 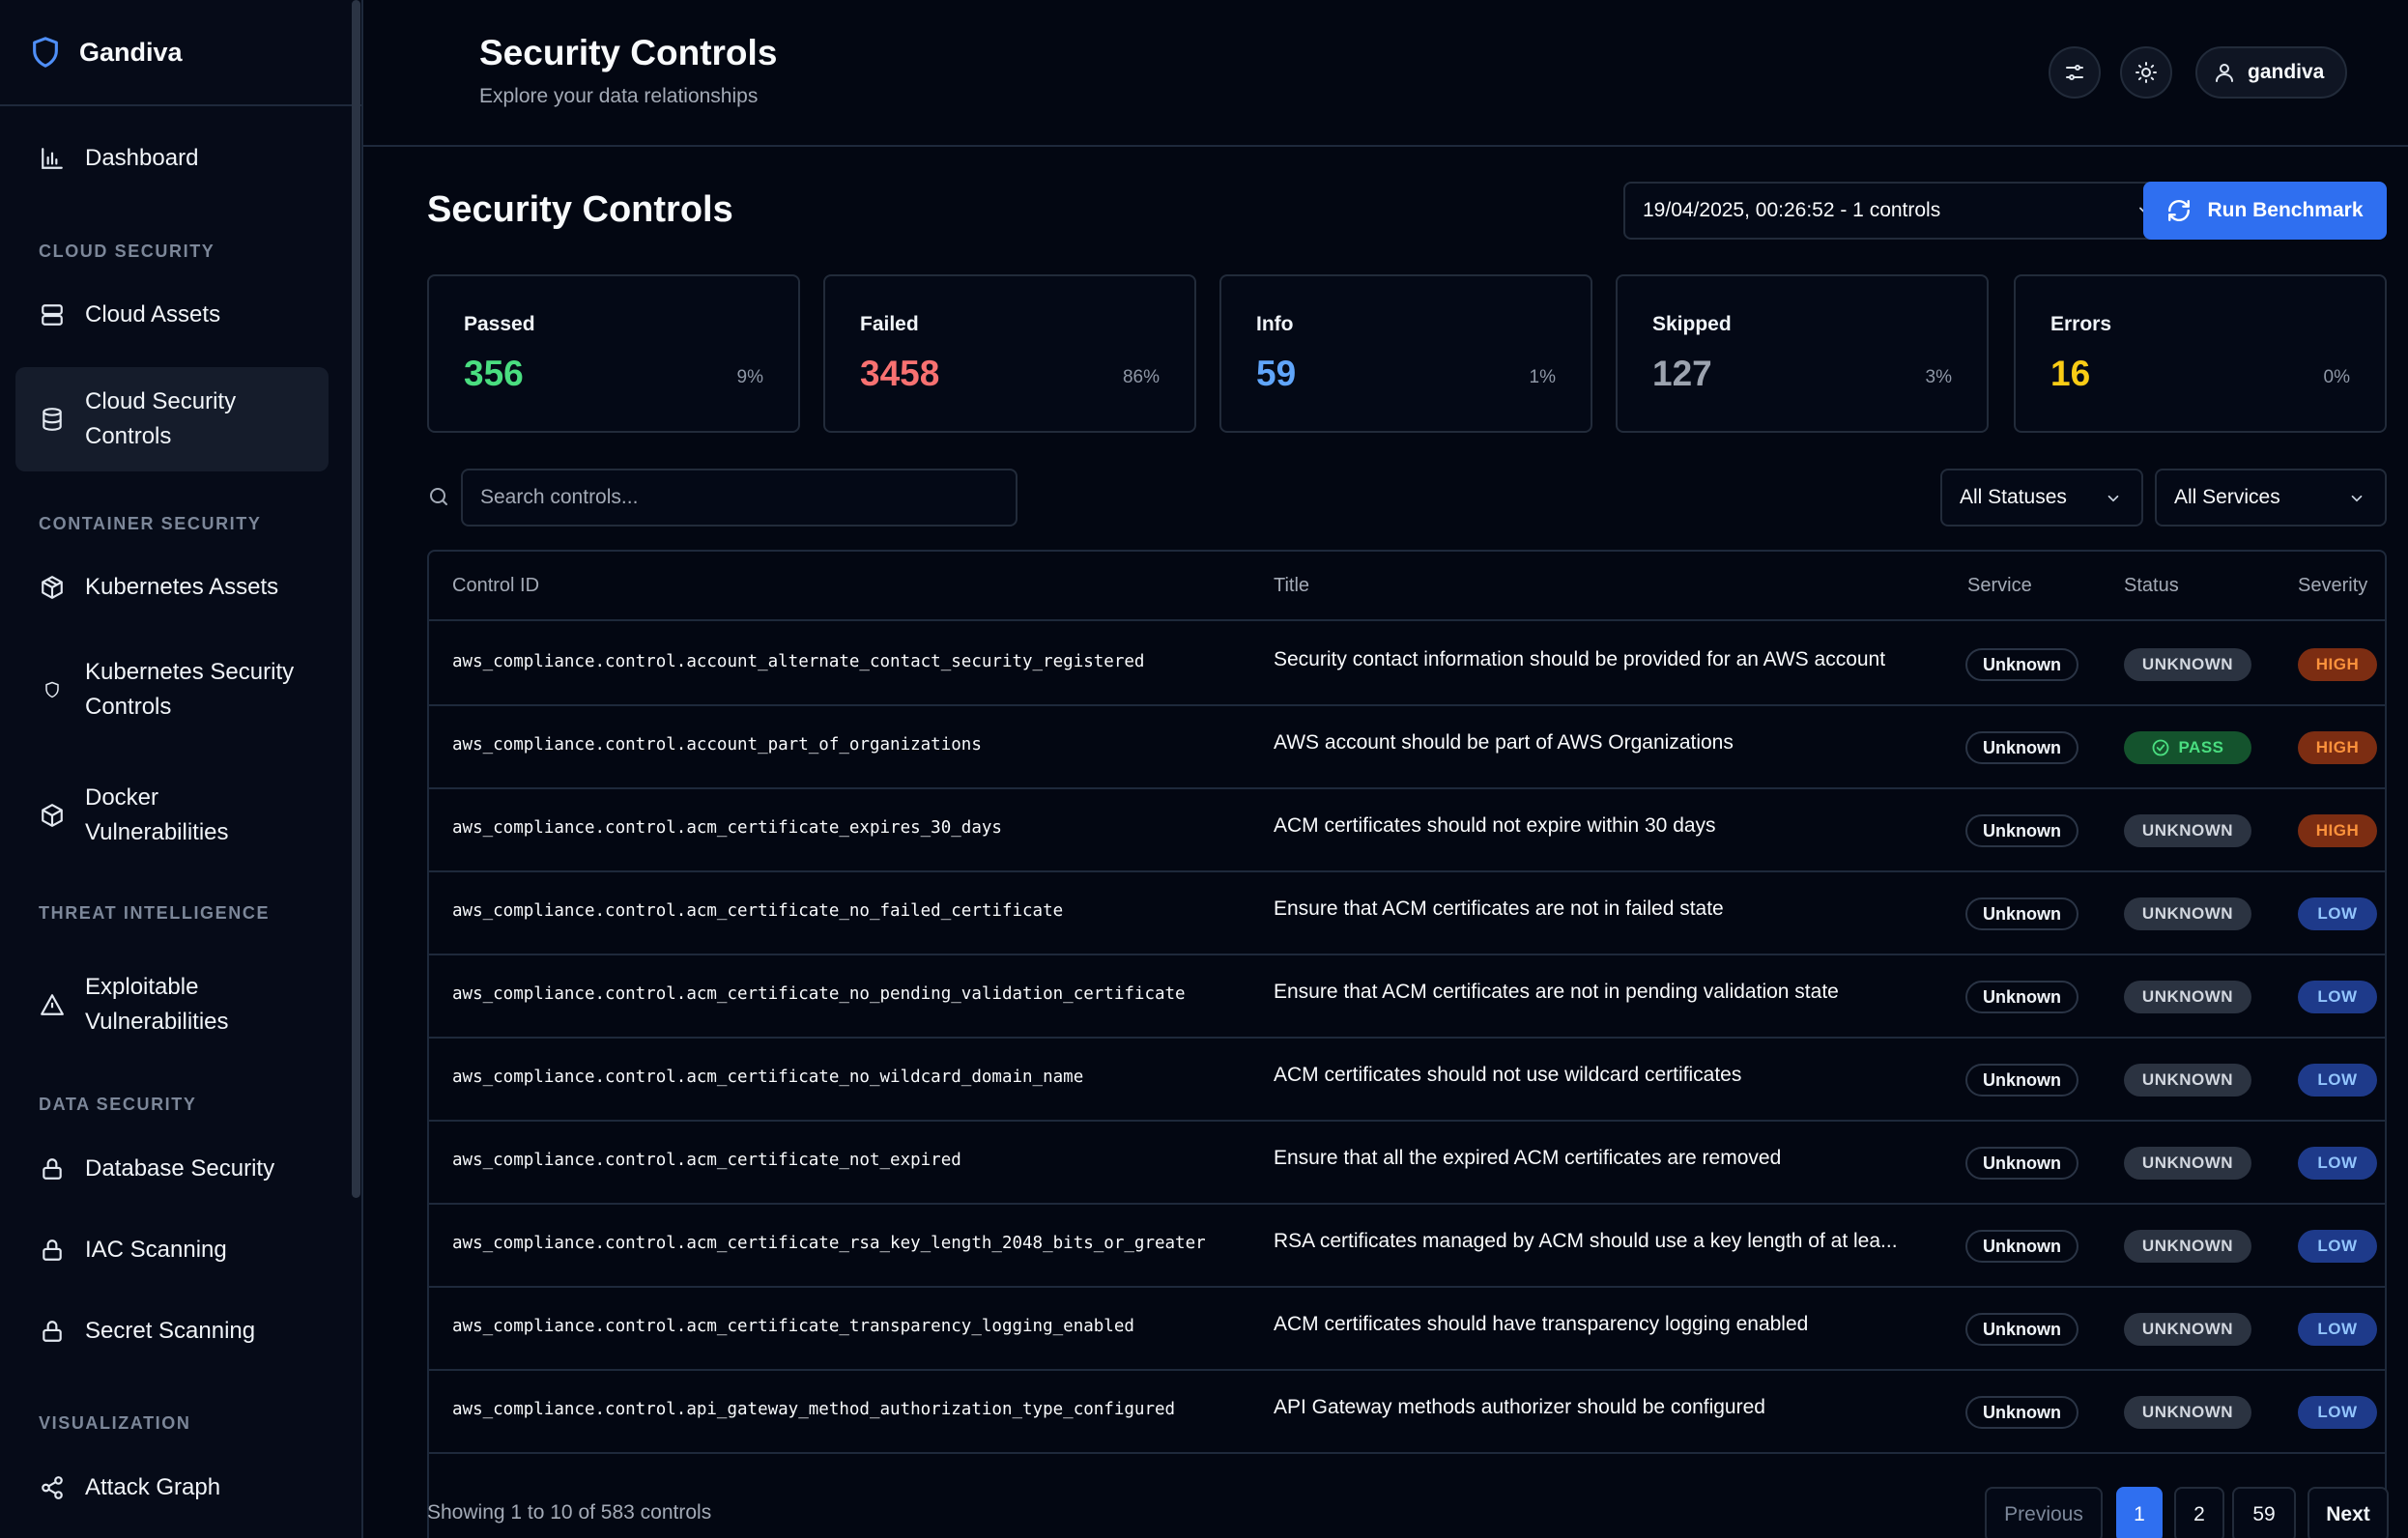 What do you see at coordinates (172, 315) in the screenshot?
I see `sidebar-item-cloud-assets: Cloud Assets` at bounding box center [172, 315].